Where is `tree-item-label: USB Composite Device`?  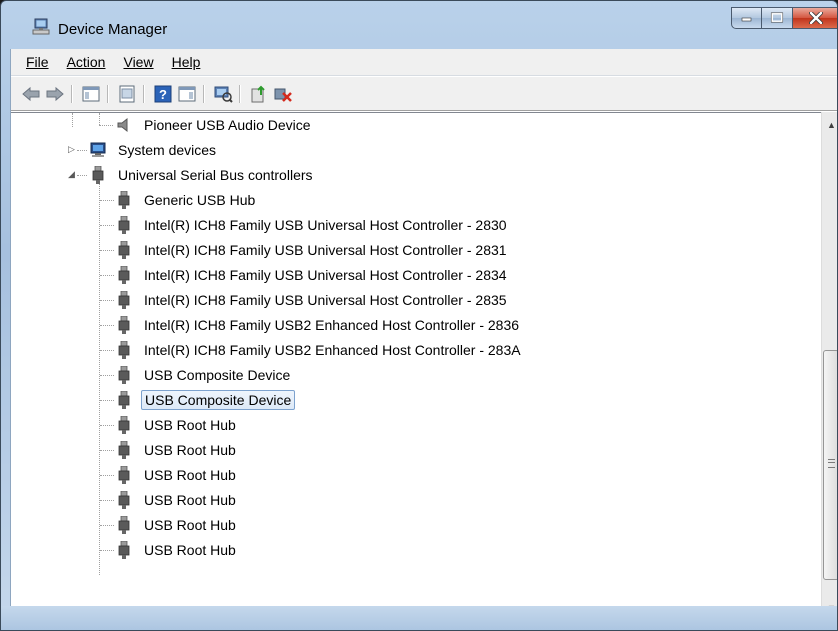
tree-item-label: USB Composite Device is located at coordinates (217, 375).